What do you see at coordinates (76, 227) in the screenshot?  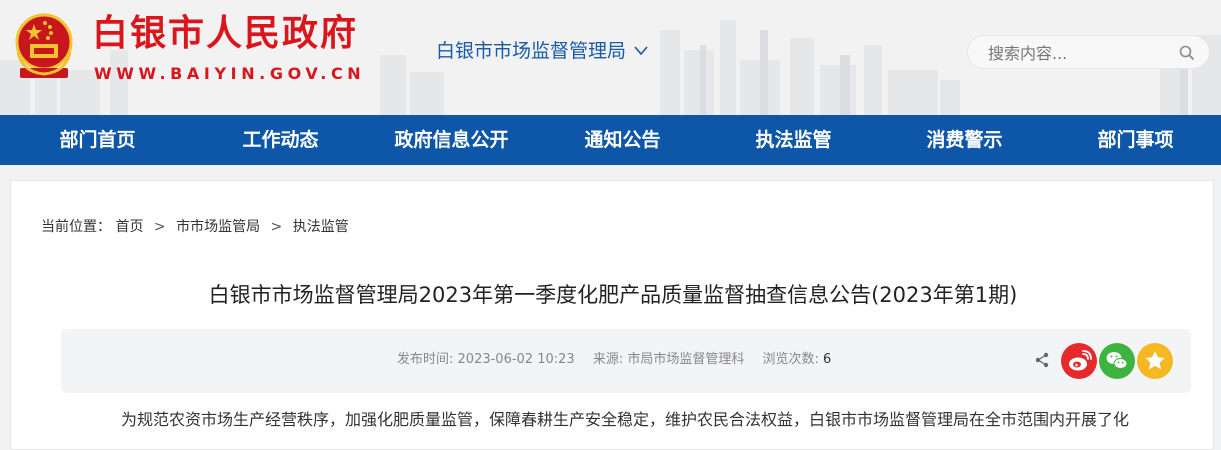 I see `breadcrumb-prefix: 当前位置：` at bounding box center [76, 227].